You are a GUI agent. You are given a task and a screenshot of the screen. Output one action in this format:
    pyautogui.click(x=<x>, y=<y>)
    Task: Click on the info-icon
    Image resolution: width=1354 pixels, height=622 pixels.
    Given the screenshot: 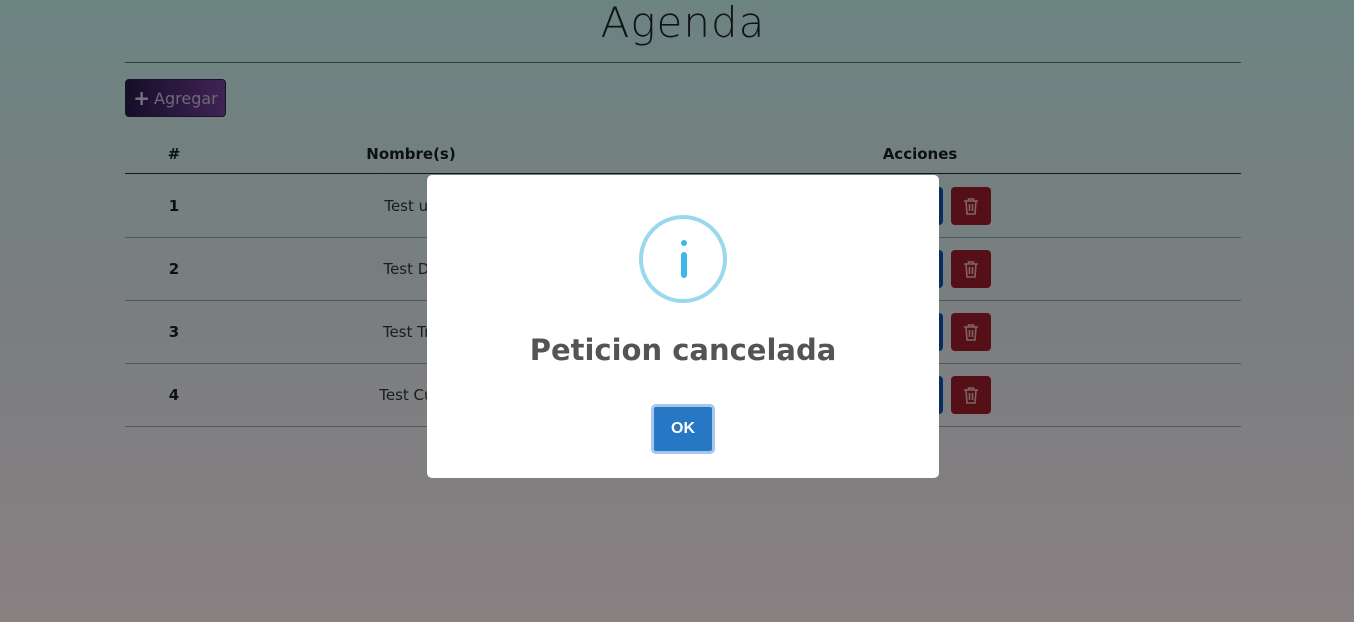 What is the action you would take?
    pyautogui.click(x=683, y=259)
    